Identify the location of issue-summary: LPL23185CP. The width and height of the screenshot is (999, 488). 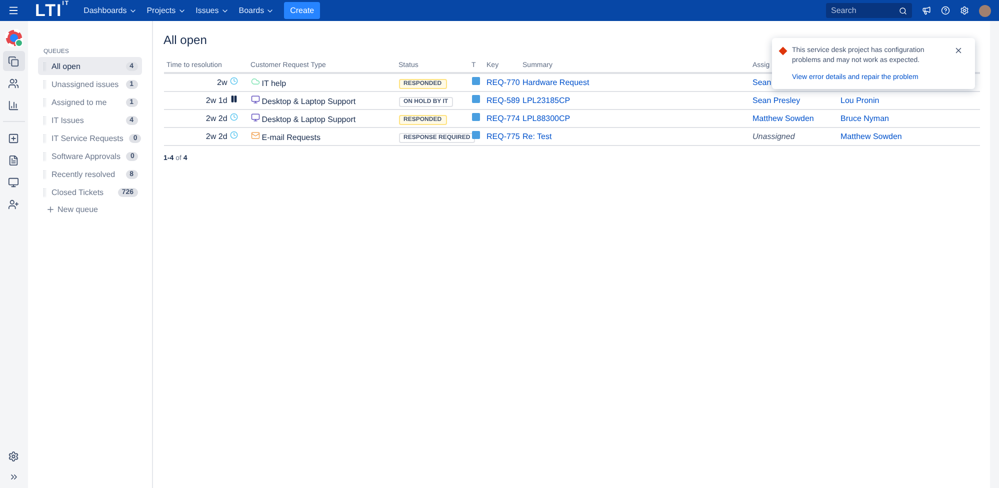
(546, 100).